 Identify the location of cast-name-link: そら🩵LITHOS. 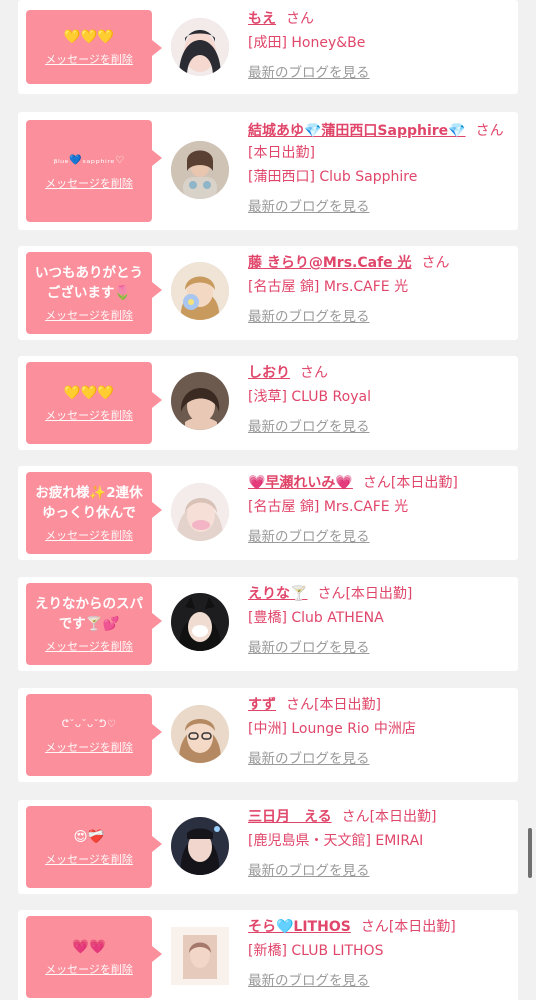
(299, 927).